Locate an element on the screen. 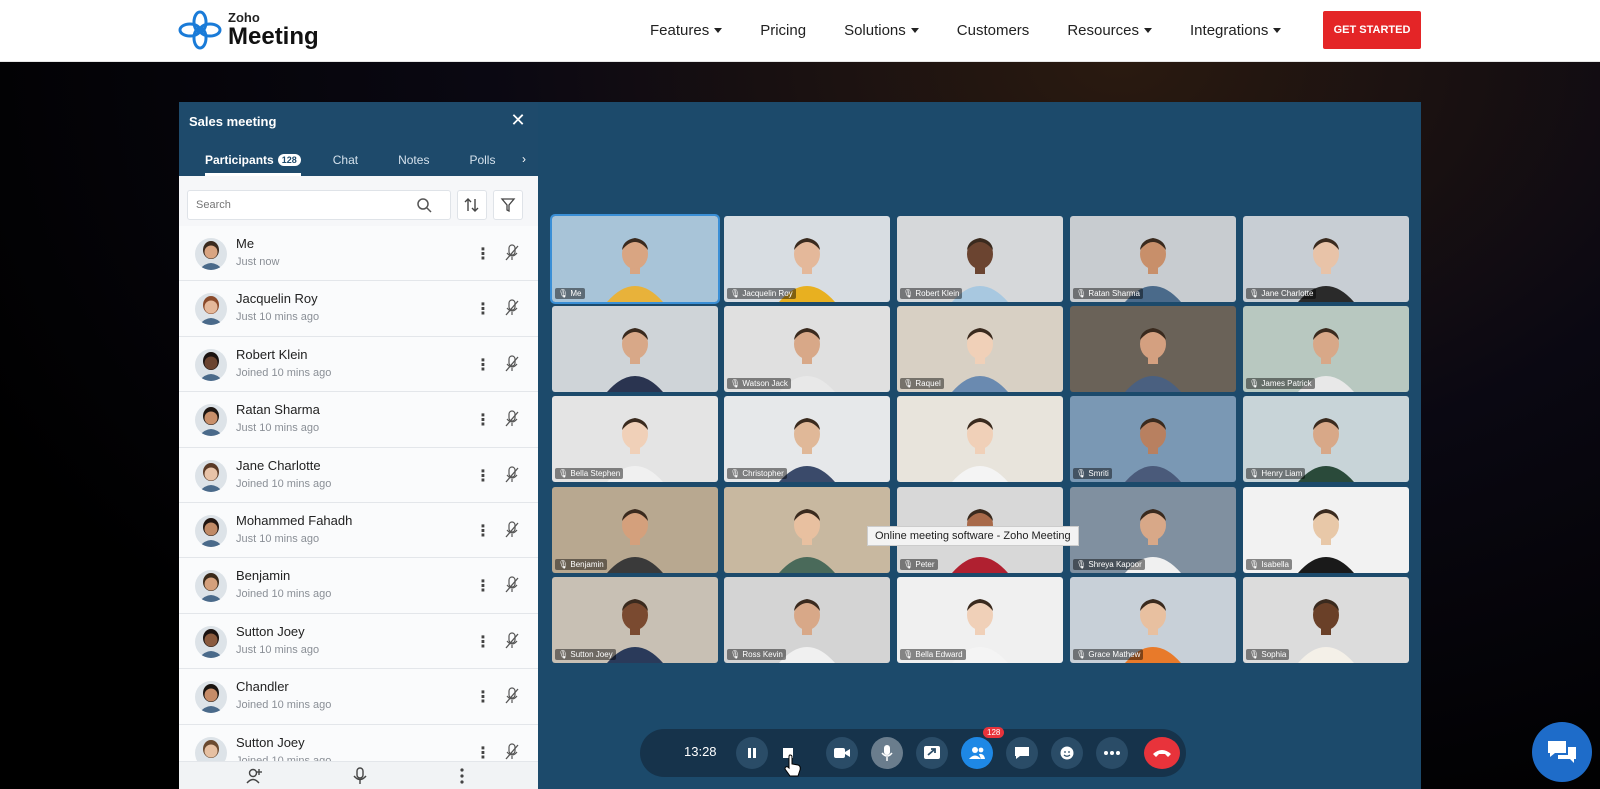 Image resolution: width=1600 pixels, height=789 pixels. tile-name: Bella Edward is located at coordinates (939, 654).